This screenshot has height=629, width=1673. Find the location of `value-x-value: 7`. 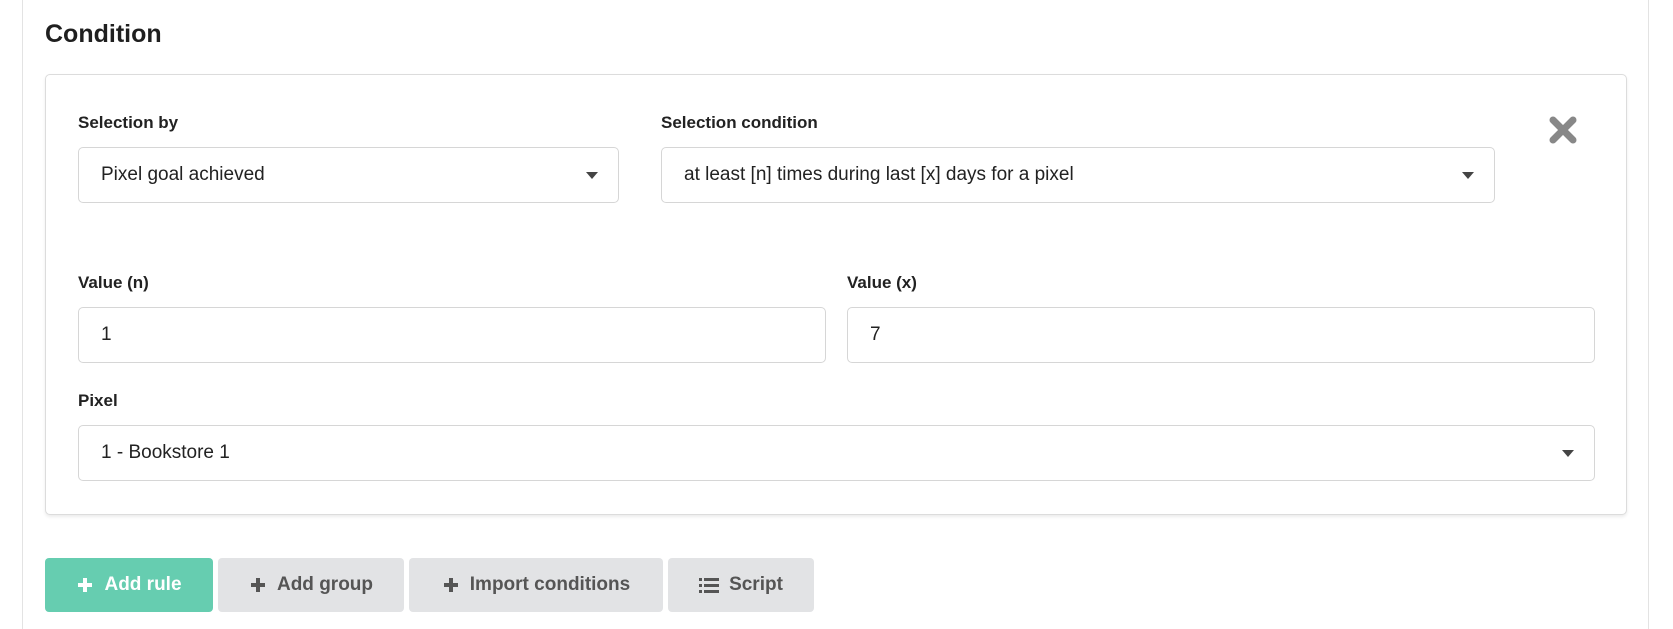

value-x-value: 7 is located at coordinates (875, 334).